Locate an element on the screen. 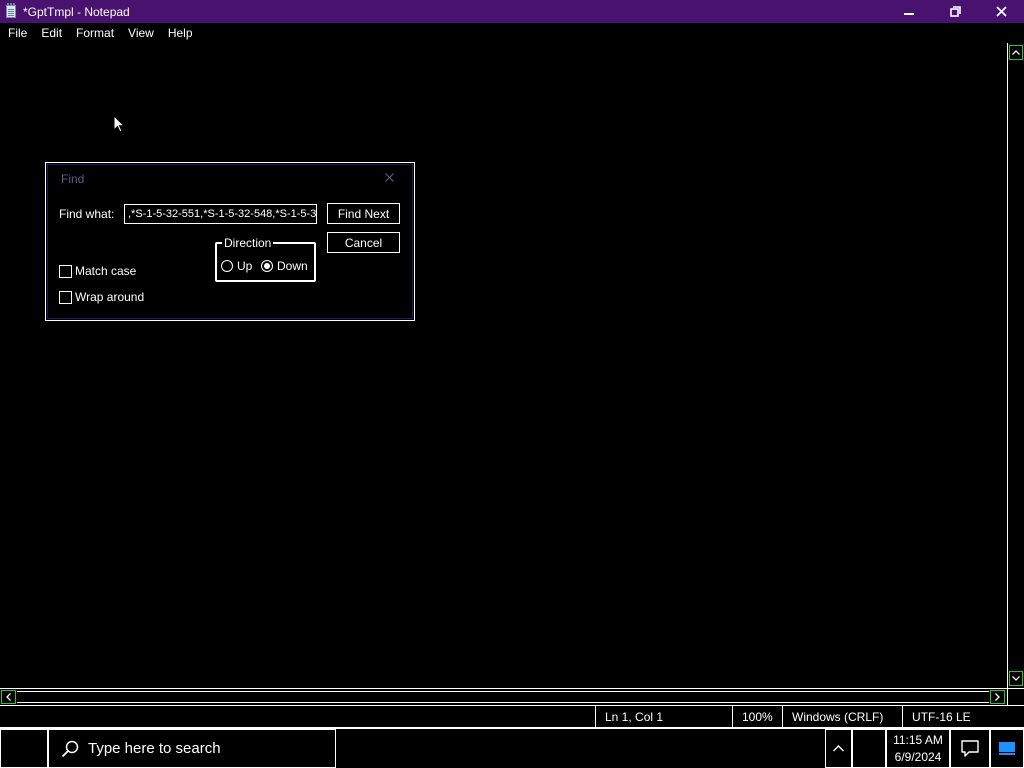  chevron-down-icon is located at coordinates (1016, 678).